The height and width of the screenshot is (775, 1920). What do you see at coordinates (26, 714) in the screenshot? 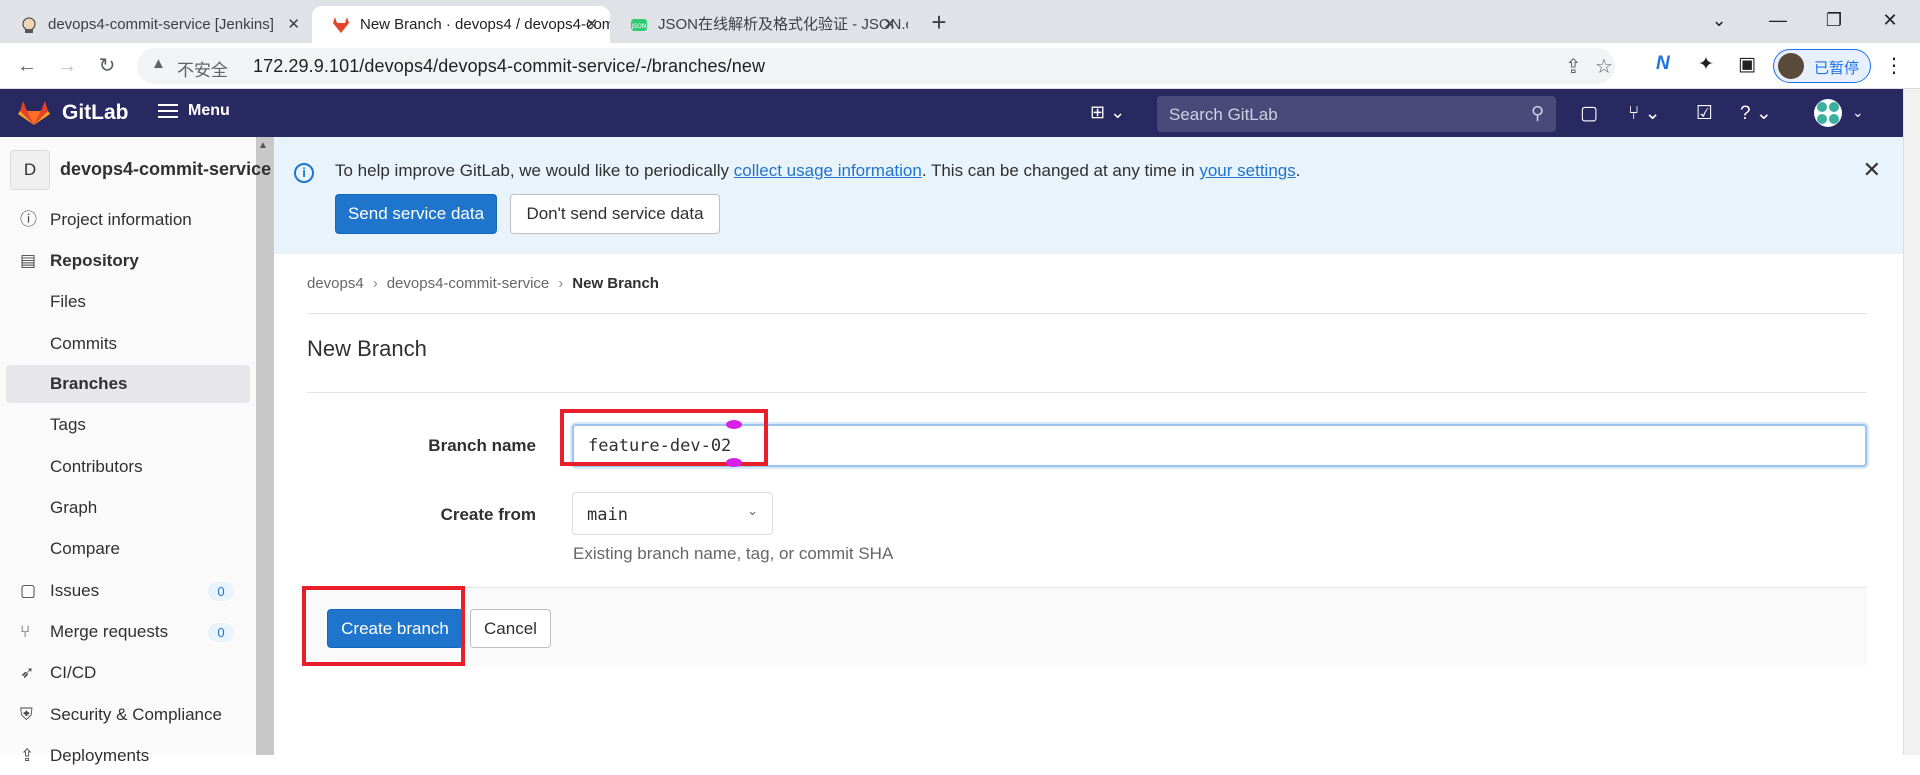
I see `shield-icon: ⛨` at bounding box center [26, 714].